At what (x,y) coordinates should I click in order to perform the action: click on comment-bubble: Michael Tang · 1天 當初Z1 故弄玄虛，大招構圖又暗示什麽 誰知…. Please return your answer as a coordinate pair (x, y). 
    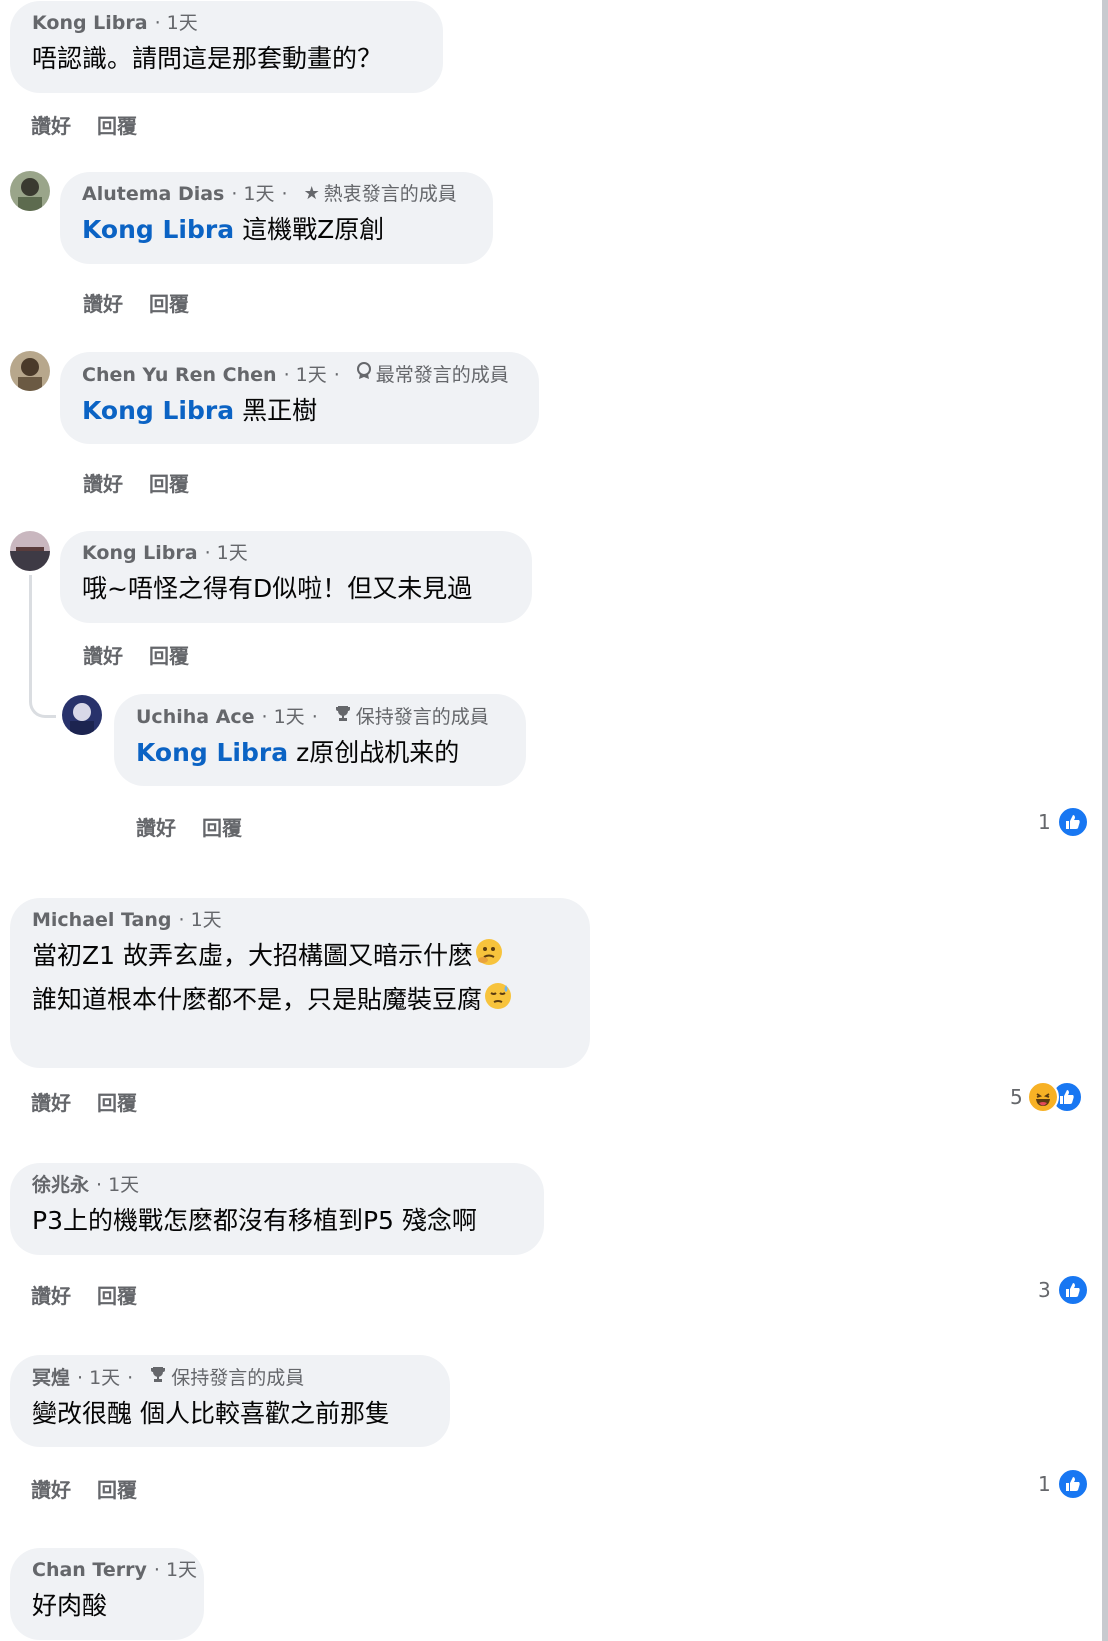
    Looking at the image, I should click on (300, 983).